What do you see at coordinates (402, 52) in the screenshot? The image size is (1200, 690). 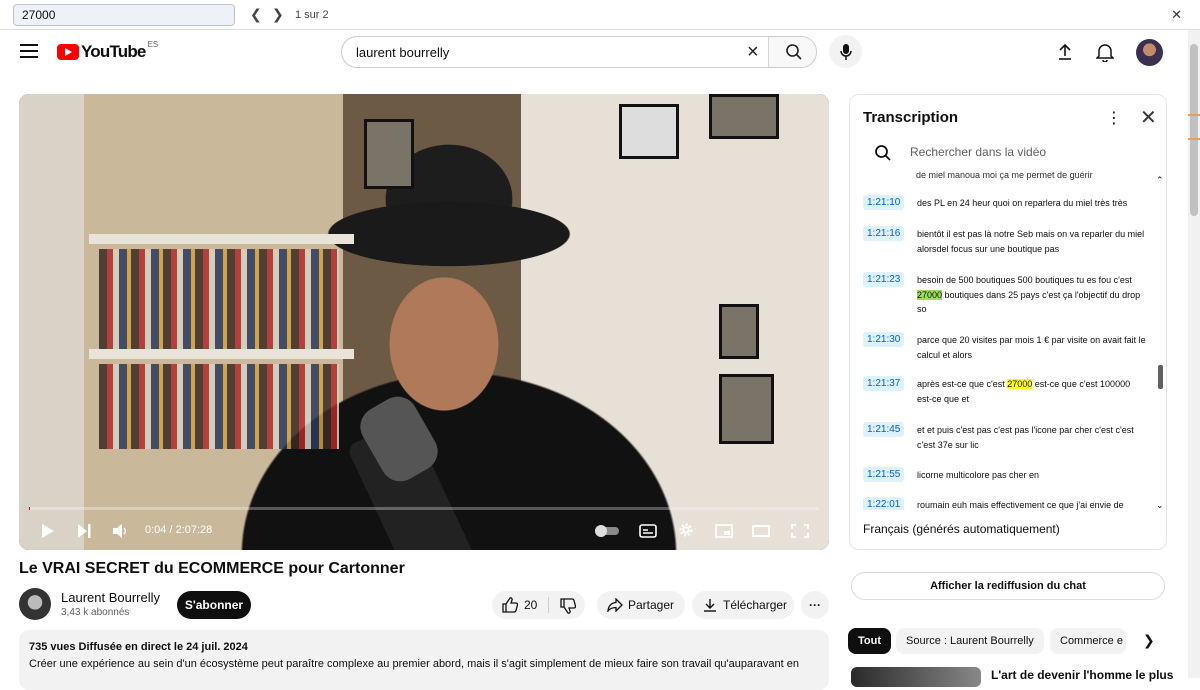 I see `search-input: laurent bourrelly` at bounding box center [402, 52].